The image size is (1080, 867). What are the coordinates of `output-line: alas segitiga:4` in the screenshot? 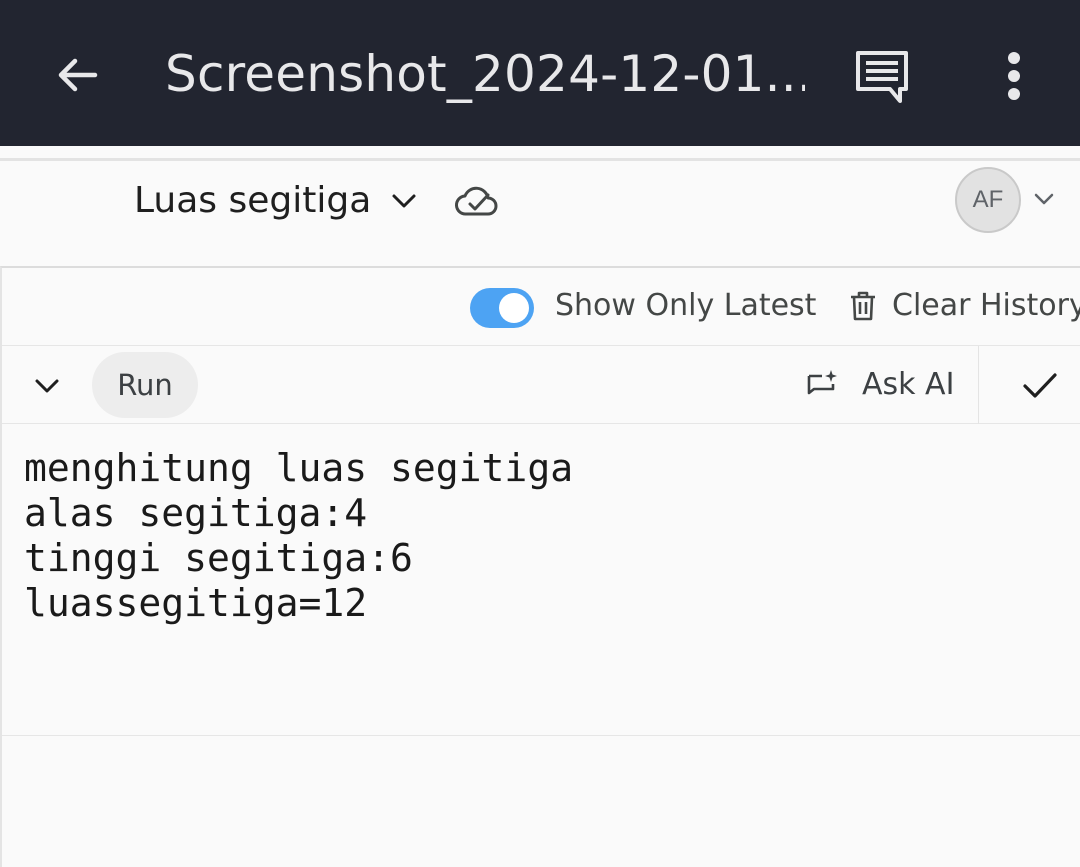 It's located at (196, 513).